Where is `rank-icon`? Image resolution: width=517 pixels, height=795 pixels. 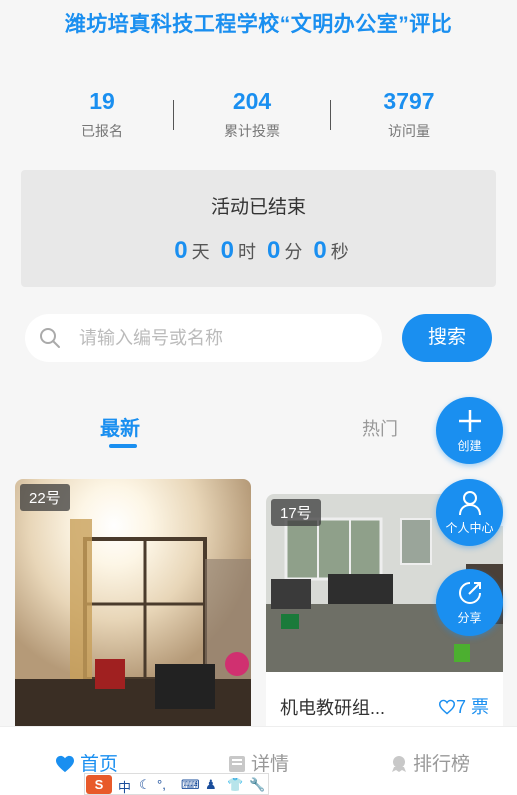 rank-icon is located at coordinates (399, 764).